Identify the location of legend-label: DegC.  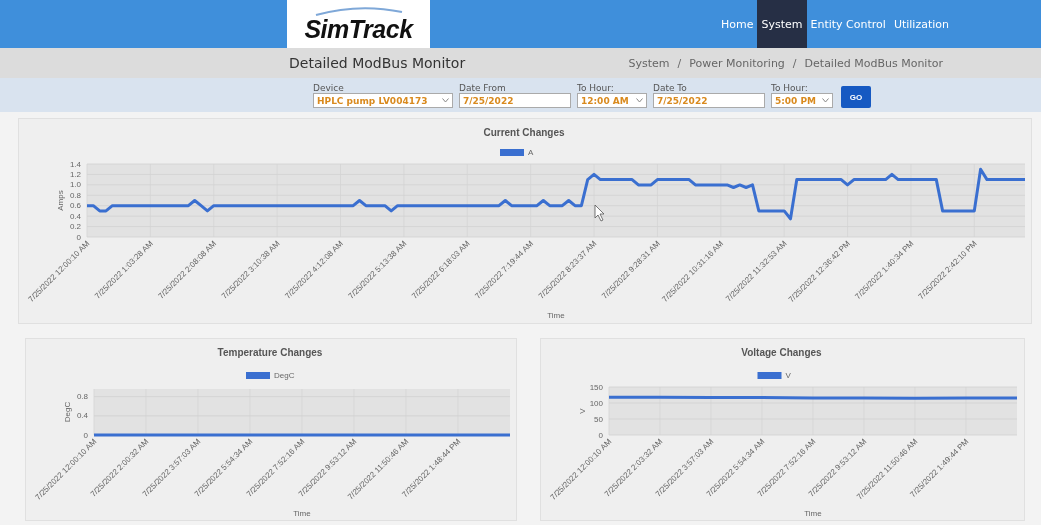
(284, 375).